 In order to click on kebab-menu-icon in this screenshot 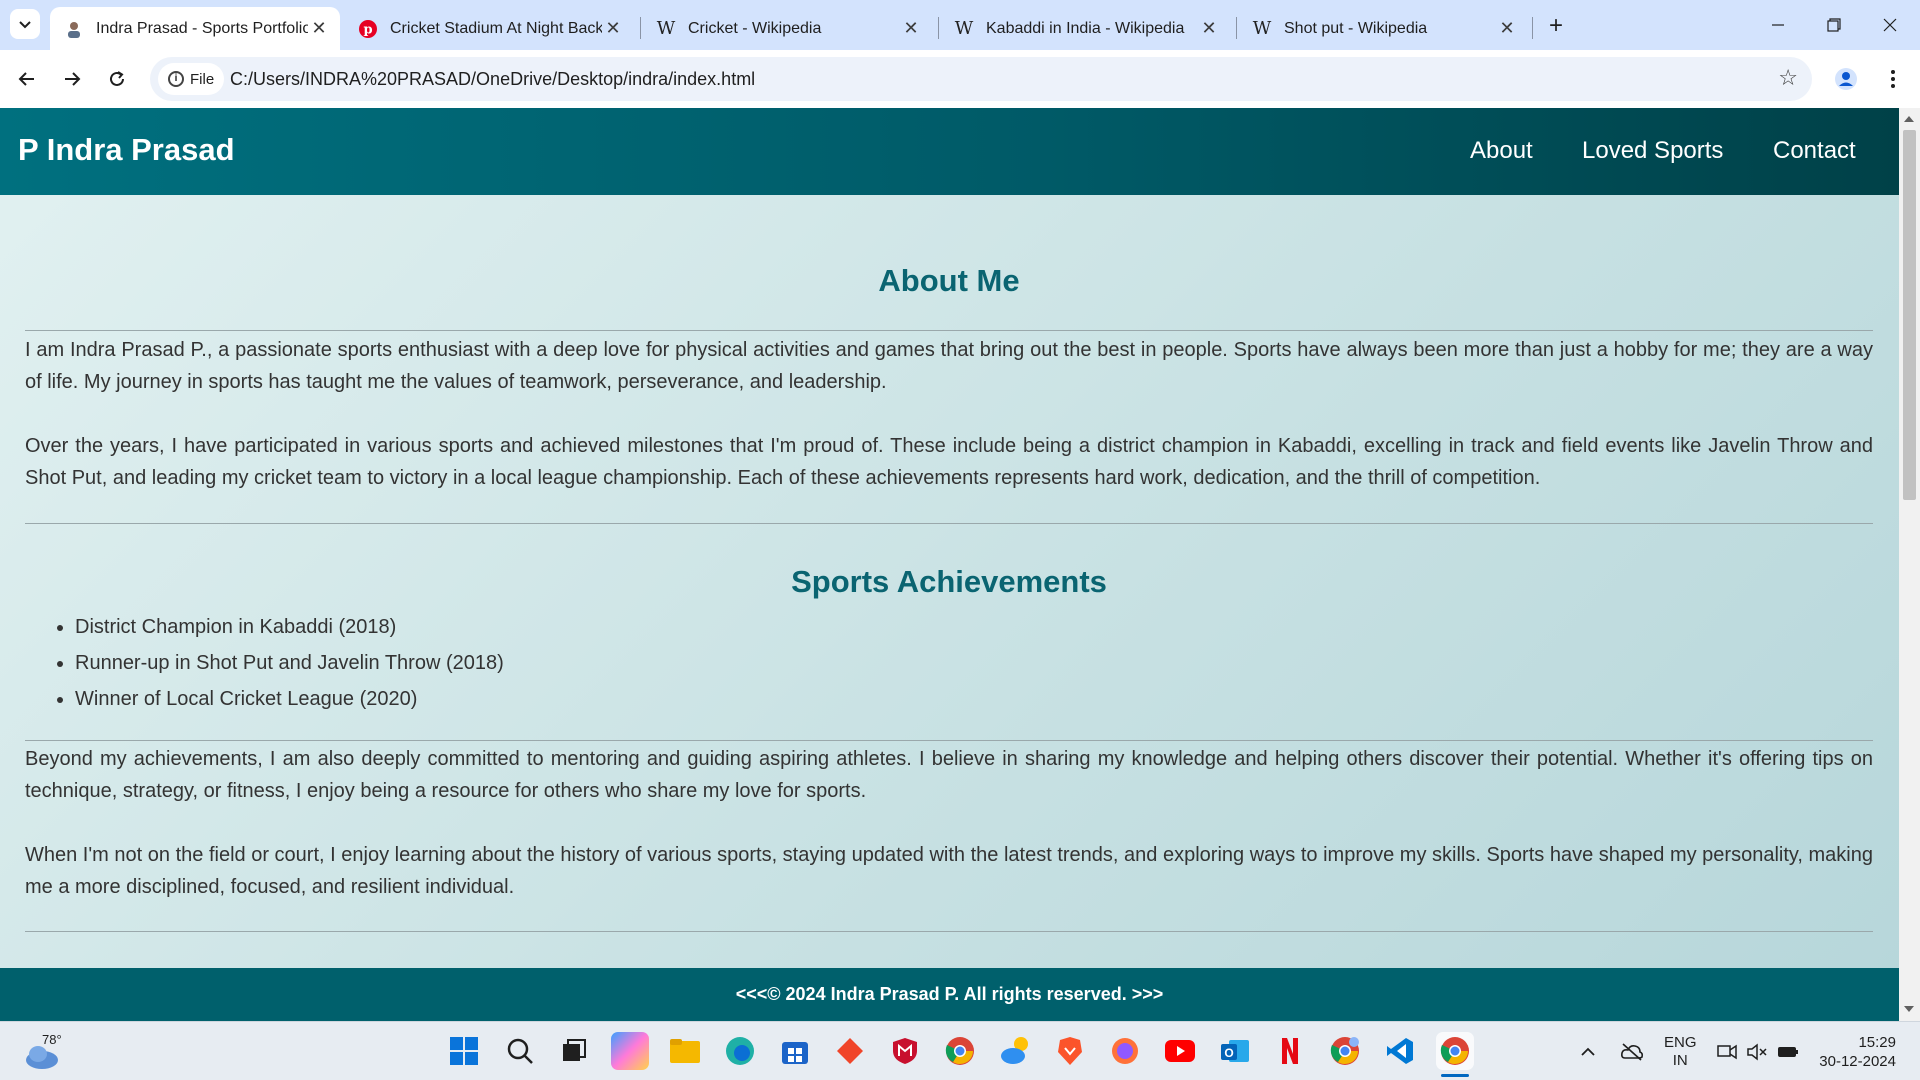, I will do `click(1893, 79)`.